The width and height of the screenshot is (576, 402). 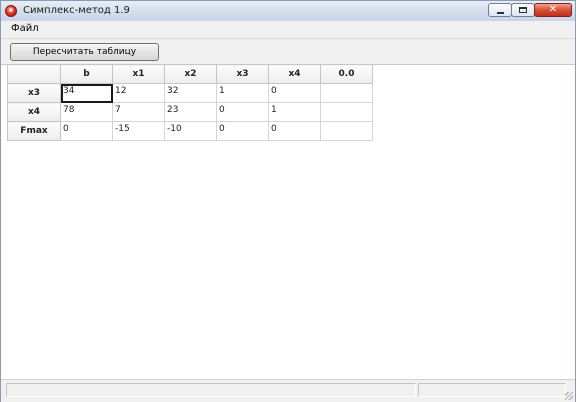 What do you see at coordinates (500, 10) in the screenshot?
I see `minimize-button` at bounding box center [500, 10].